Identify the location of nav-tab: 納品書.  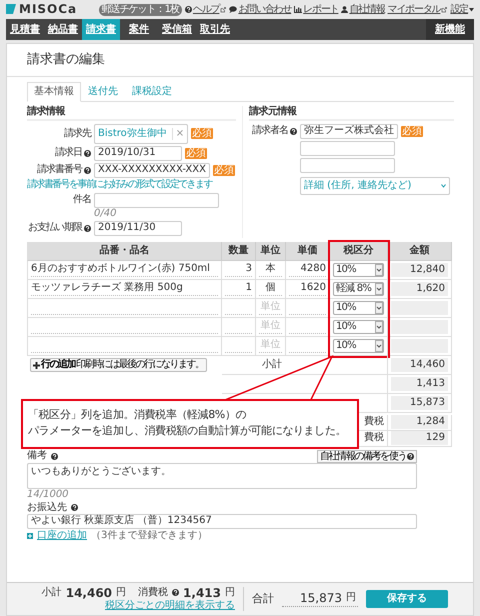
(63, 29).